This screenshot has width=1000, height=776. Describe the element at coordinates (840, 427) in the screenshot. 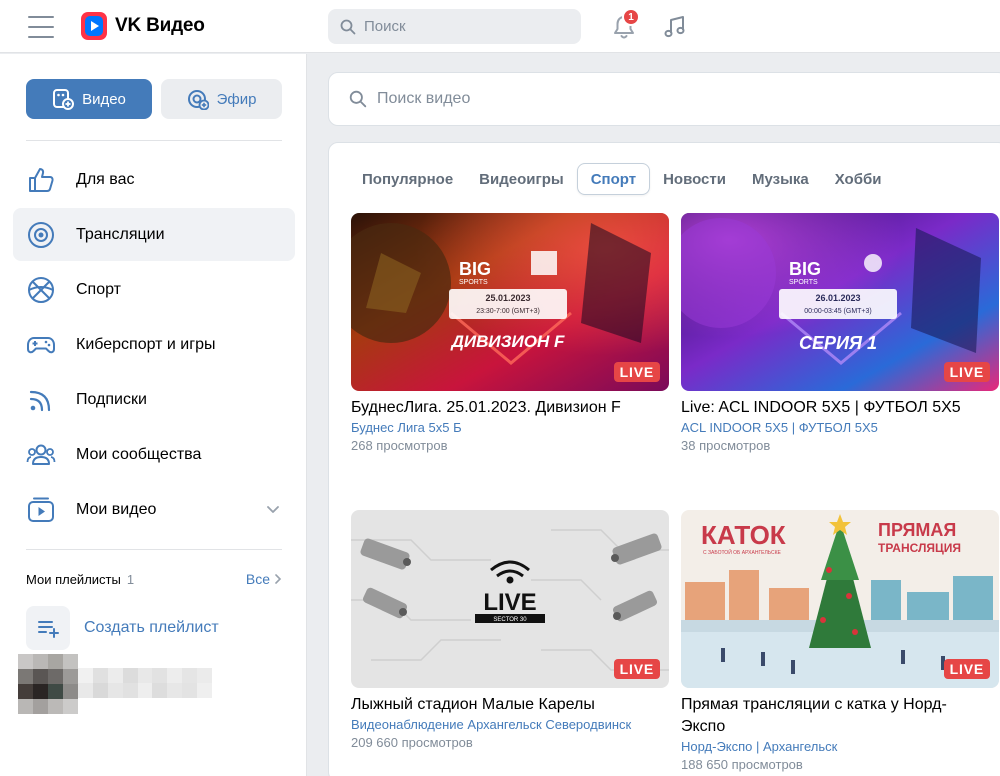

I see `video-channel-link: ACL INDOOR 5X5 | ФУТБОЛ 5Х5` at that location.